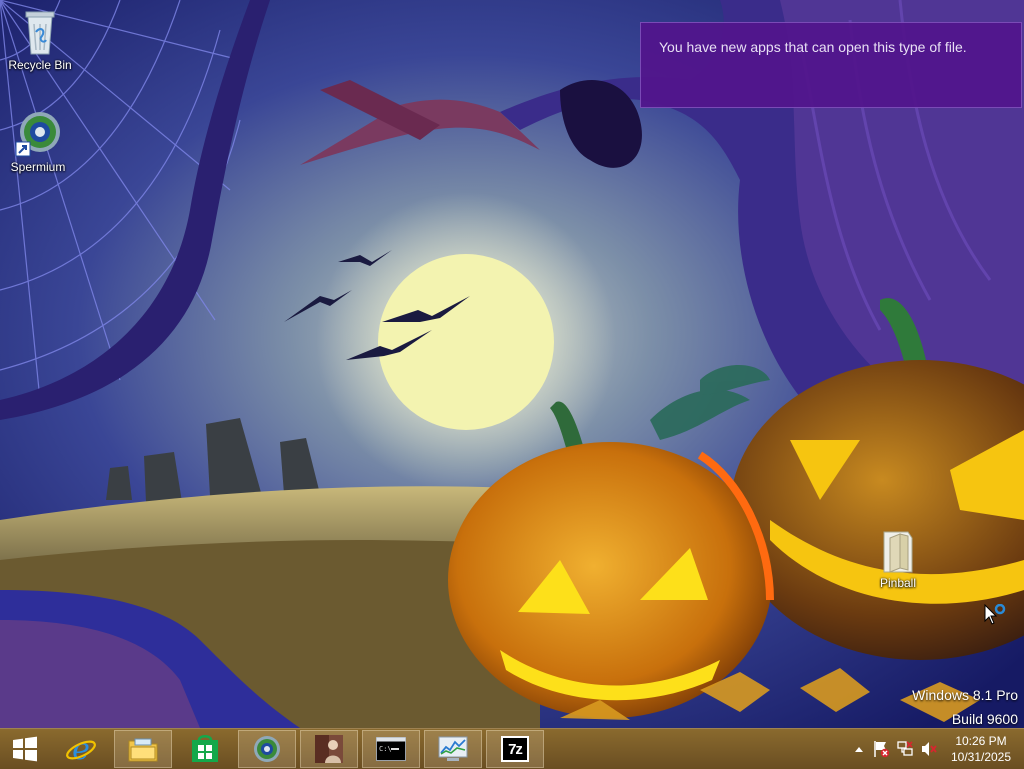 The image size is (1024, 769). I want to click on mouse-cursor, so click(995, 614).